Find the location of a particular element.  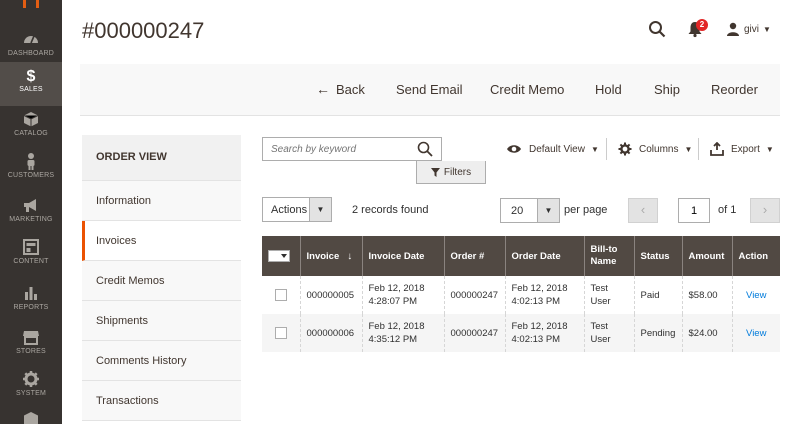

per-page-label: per page is located at coordinates (586, 210).